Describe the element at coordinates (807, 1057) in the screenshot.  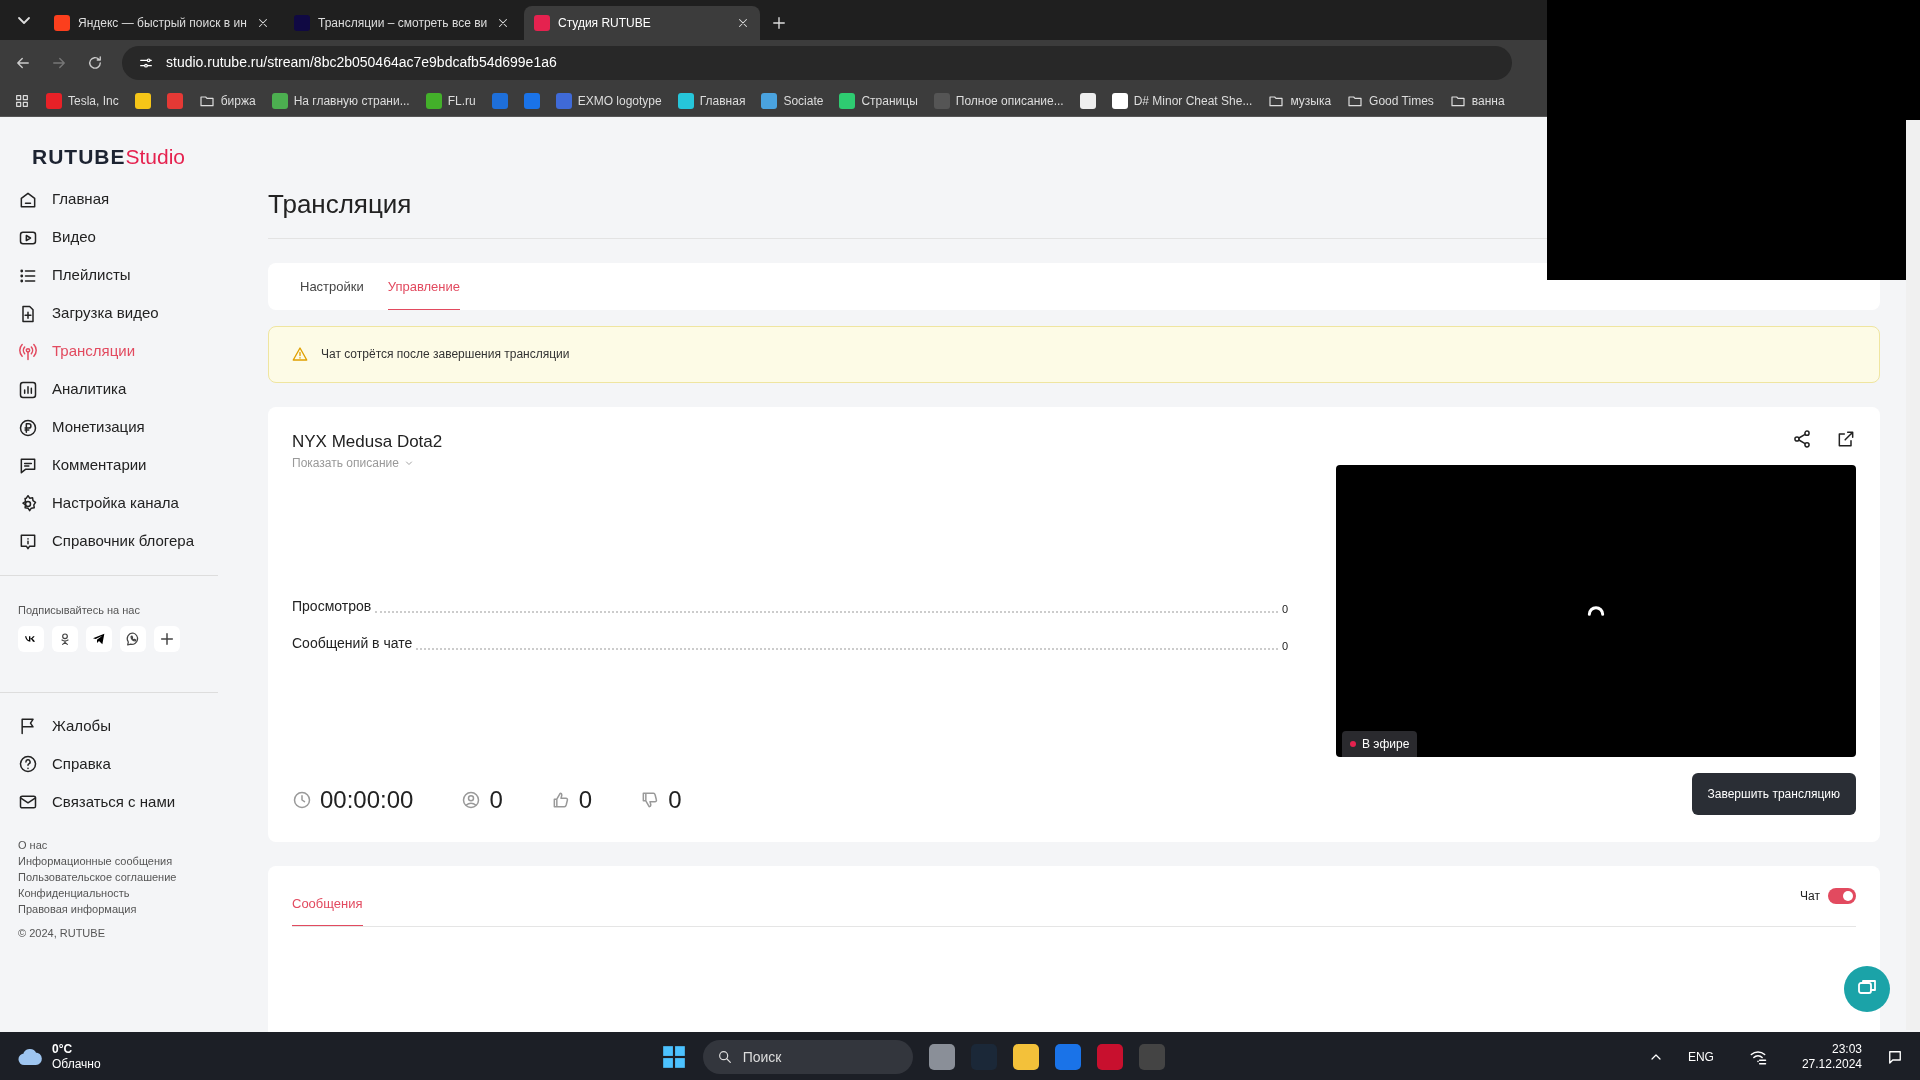
I see `taskbar-search: Поиск` at that location.